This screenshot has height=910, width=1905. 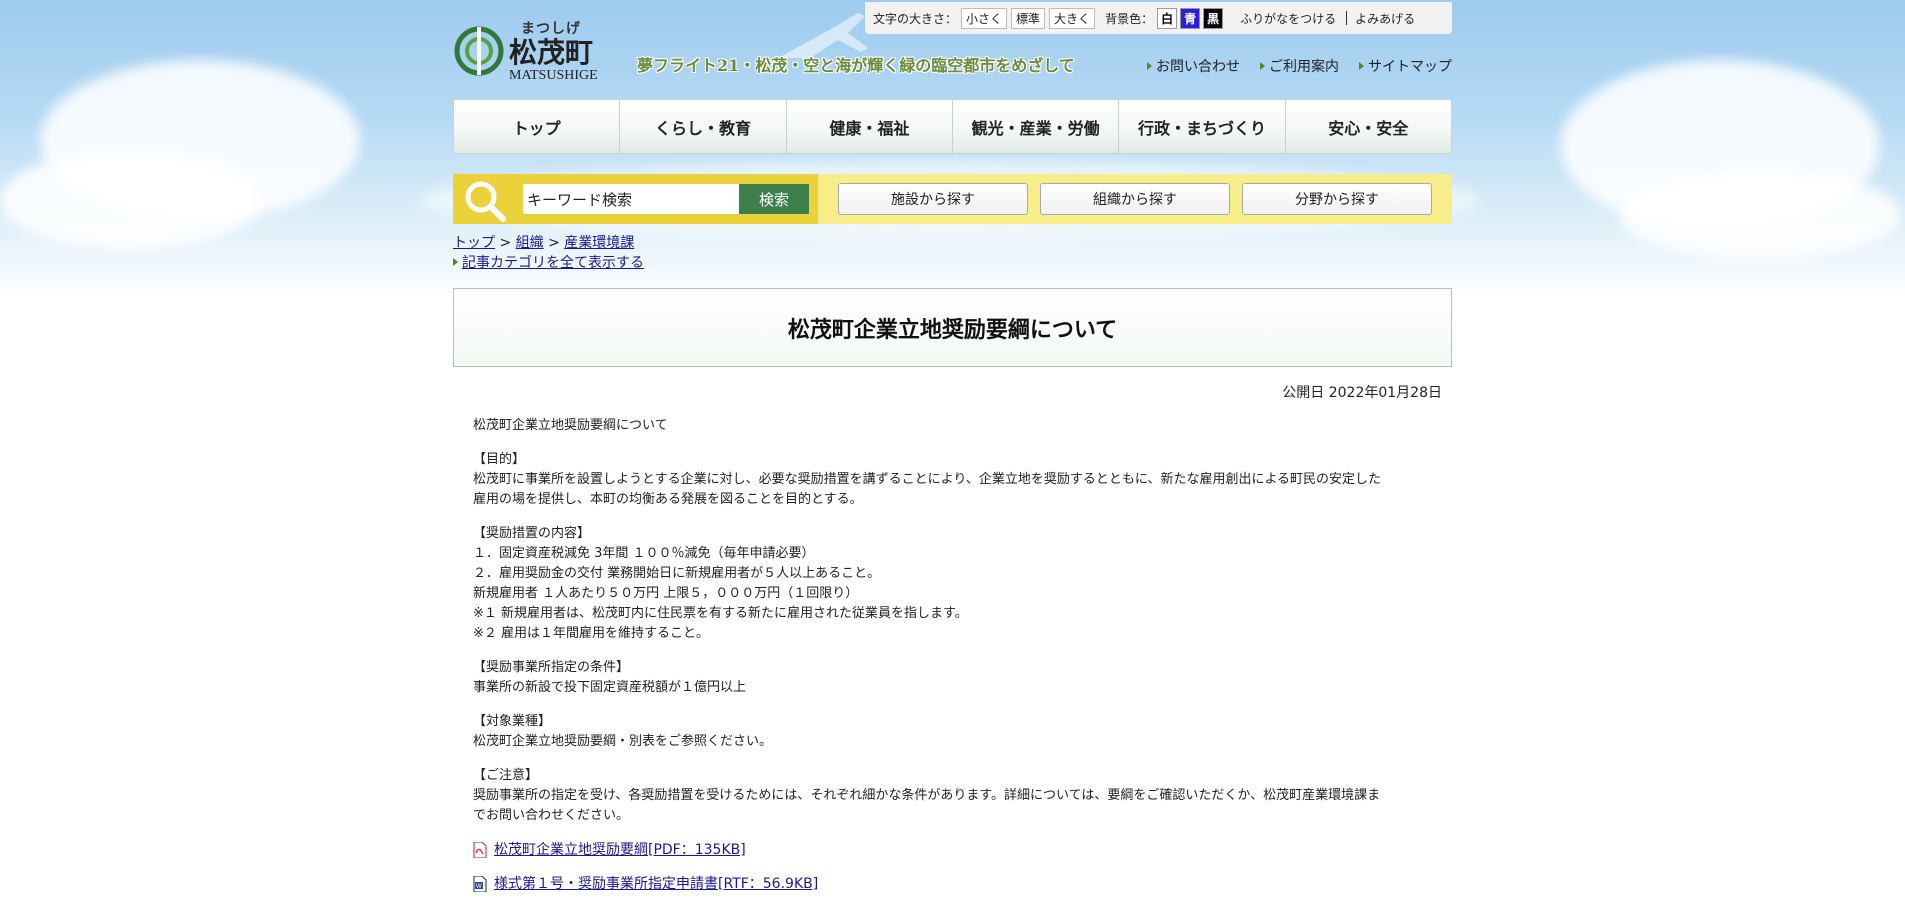 I want to click on bg-white-button: 白, so click(x=1167, y=18).